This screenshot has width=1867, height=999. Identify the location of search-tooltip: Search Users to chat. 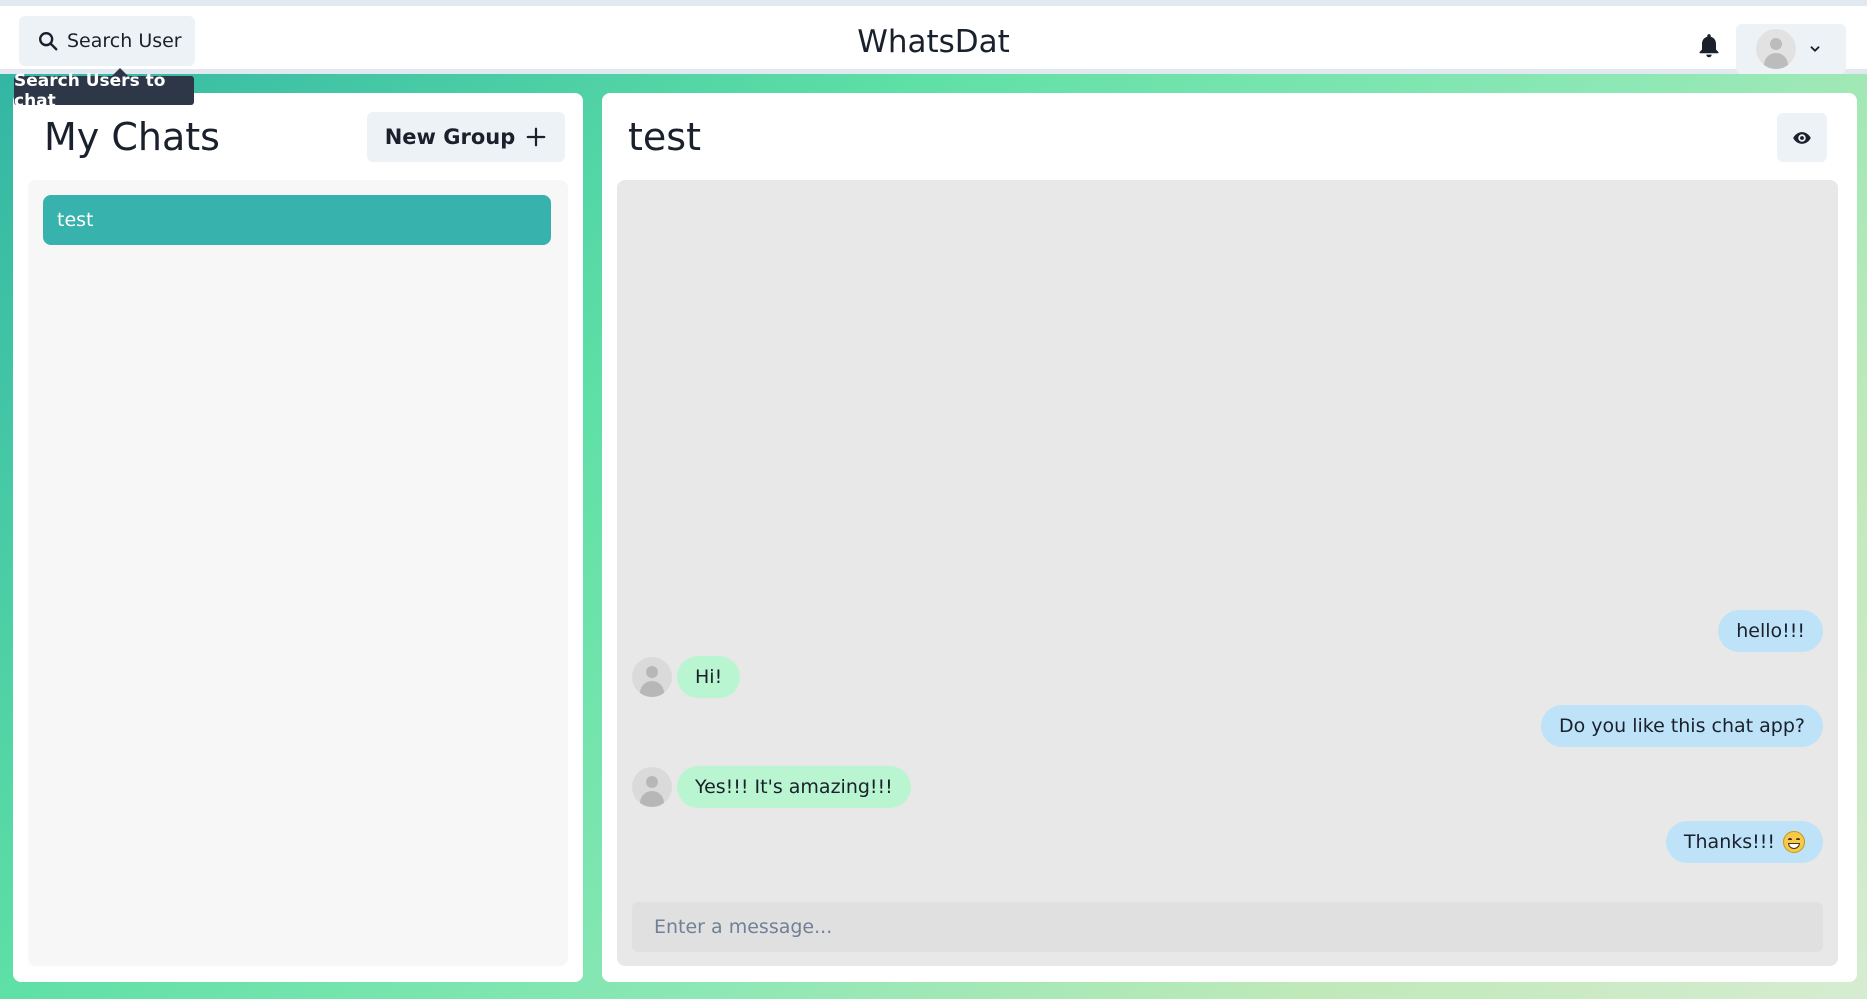
(104, 89).